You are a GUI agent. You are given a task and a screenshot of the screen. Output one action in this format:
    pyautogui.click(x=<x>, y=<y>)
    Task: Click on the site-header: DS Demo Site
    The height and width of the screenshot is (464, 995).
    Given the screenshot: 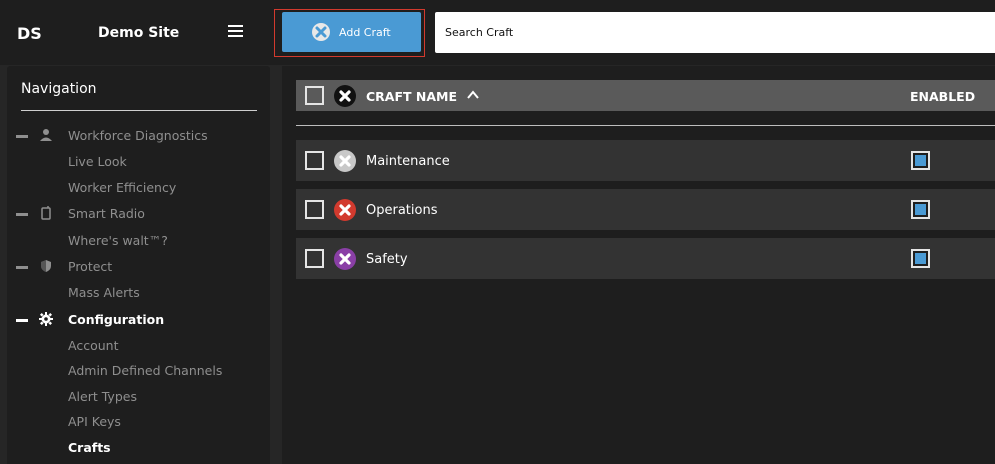 What is the action you would take?
    pyautogui.click(x=135, y=32)
    